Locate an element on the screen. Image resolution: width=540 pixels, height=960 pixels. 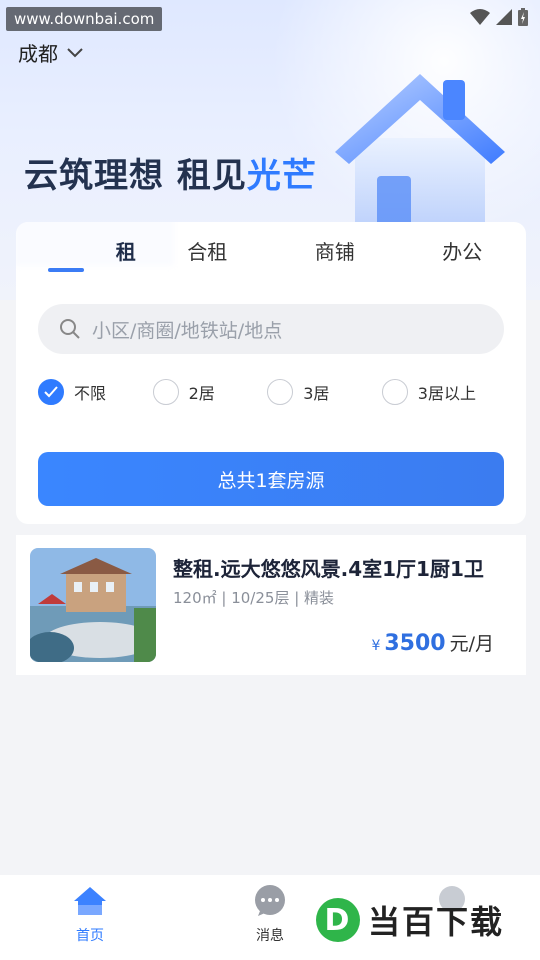
chevron-down-icon is located at coordinates (75, 52).